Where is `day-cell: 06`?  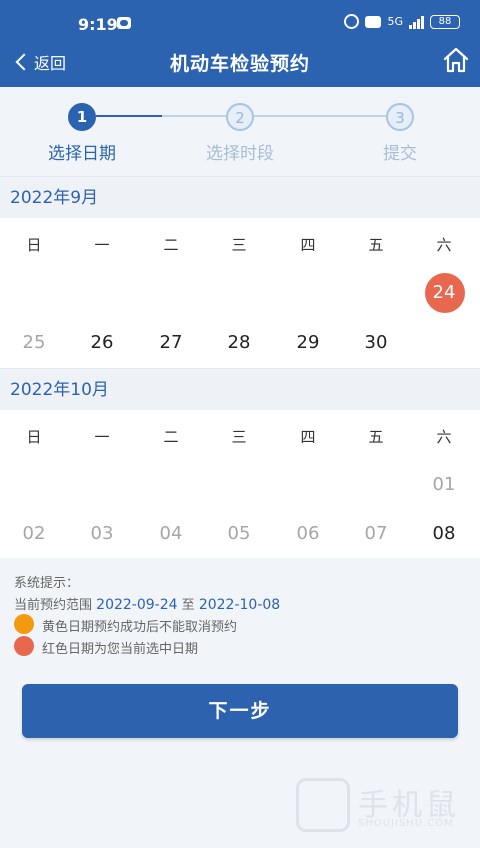 day-cell: 06 is located at coordinates (308, 533).